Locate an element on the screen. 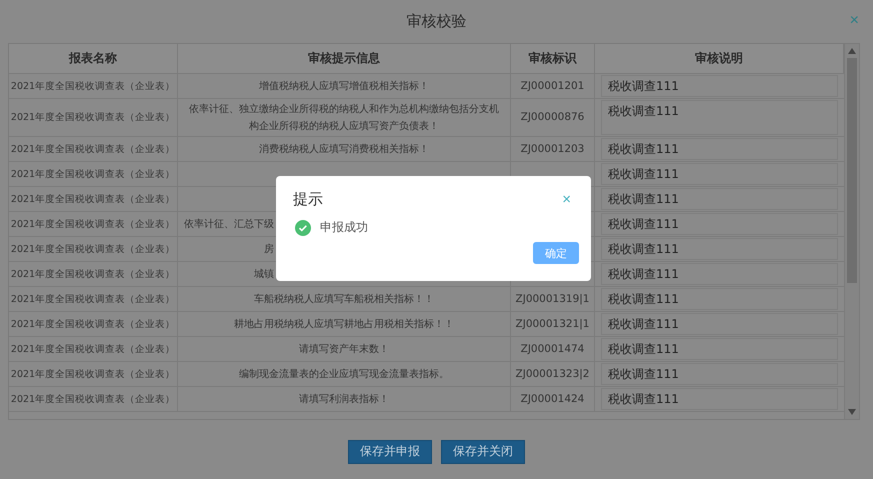  table-cell: ZJ00001474 is located at coordinates (553, 349).